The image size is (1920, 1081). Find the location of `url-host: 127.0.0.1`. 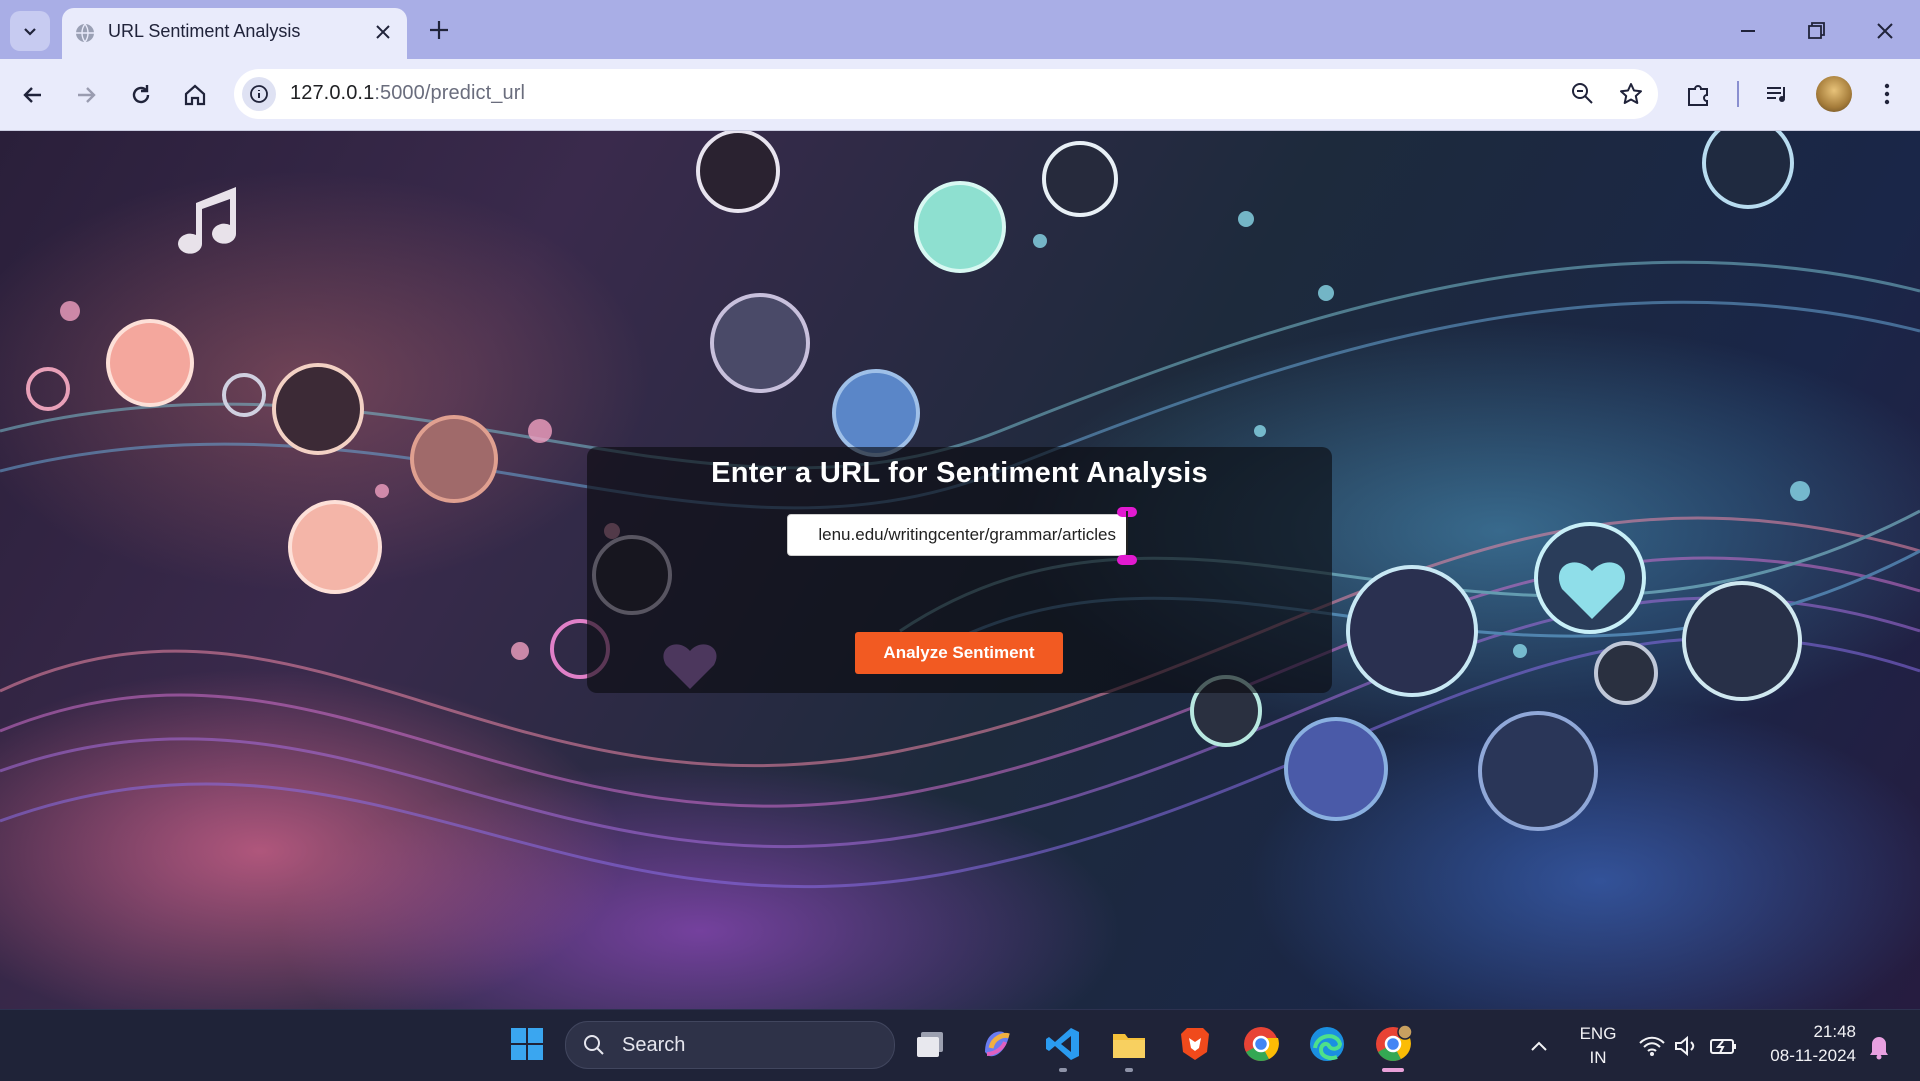

url-host: 127.0.0.1 is located at coordinates (332, 93).